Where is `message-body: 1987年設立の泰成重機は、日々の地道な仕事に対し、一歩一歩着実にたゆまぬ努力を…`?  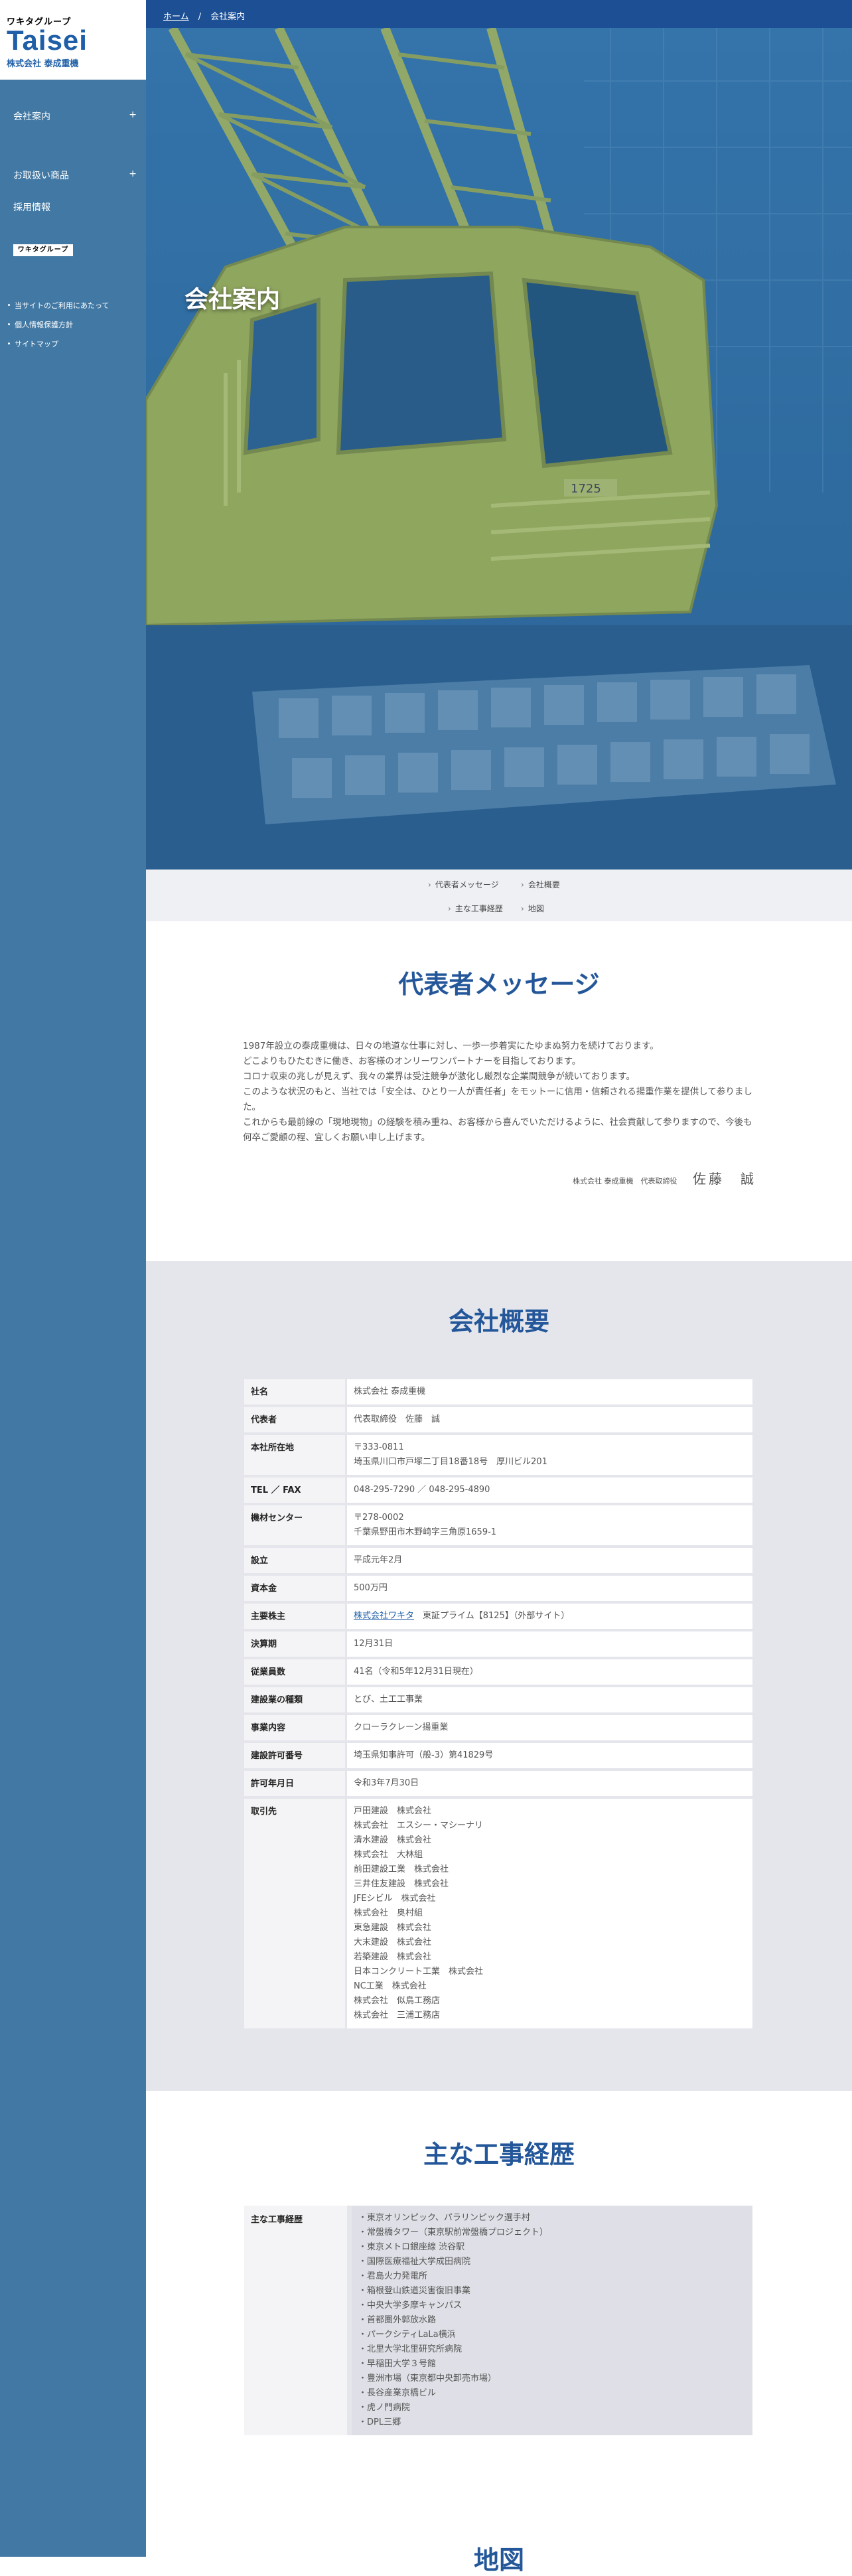
message-body: 1987年設立の泰成重機は、日々の地道な仕事に対し、一歩一歩着実にたゆまぬ努力を… is located at coordinates (498, 1092).